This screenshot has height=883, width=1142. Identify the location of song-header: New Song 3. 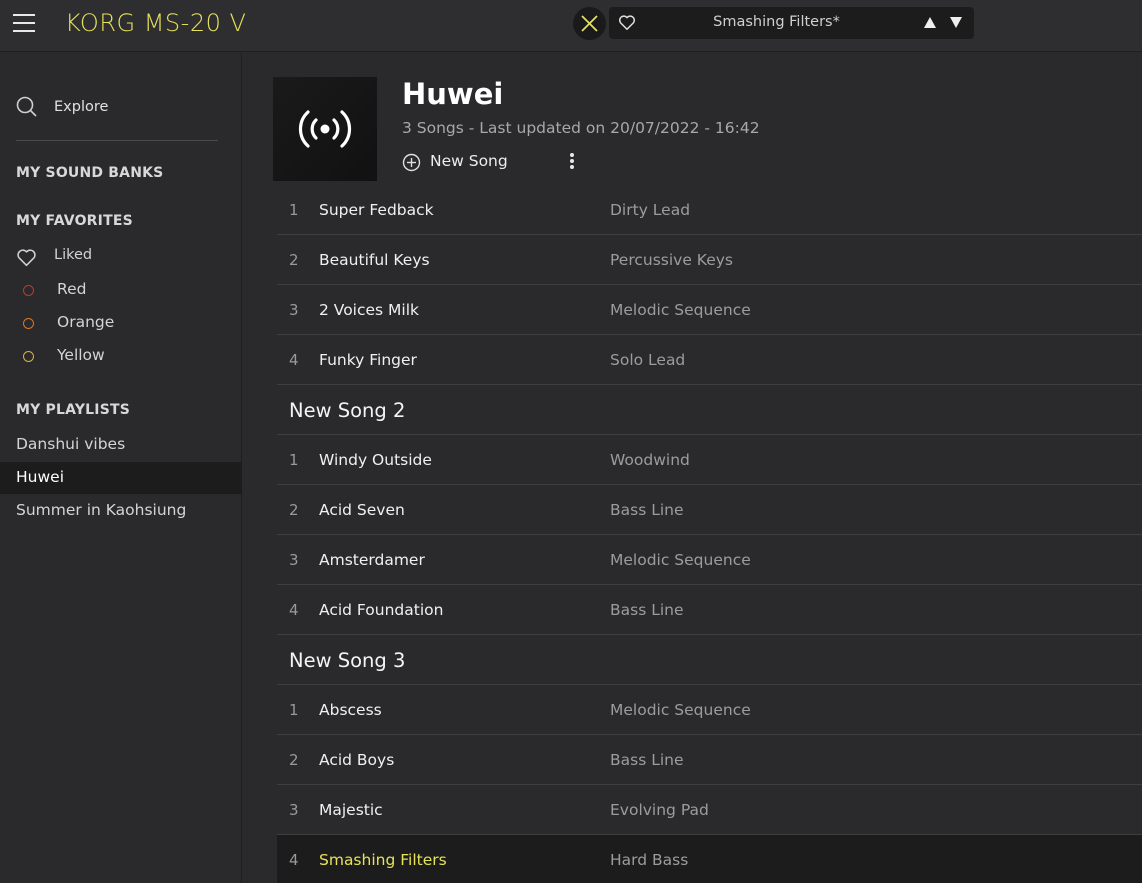
(709, 660).